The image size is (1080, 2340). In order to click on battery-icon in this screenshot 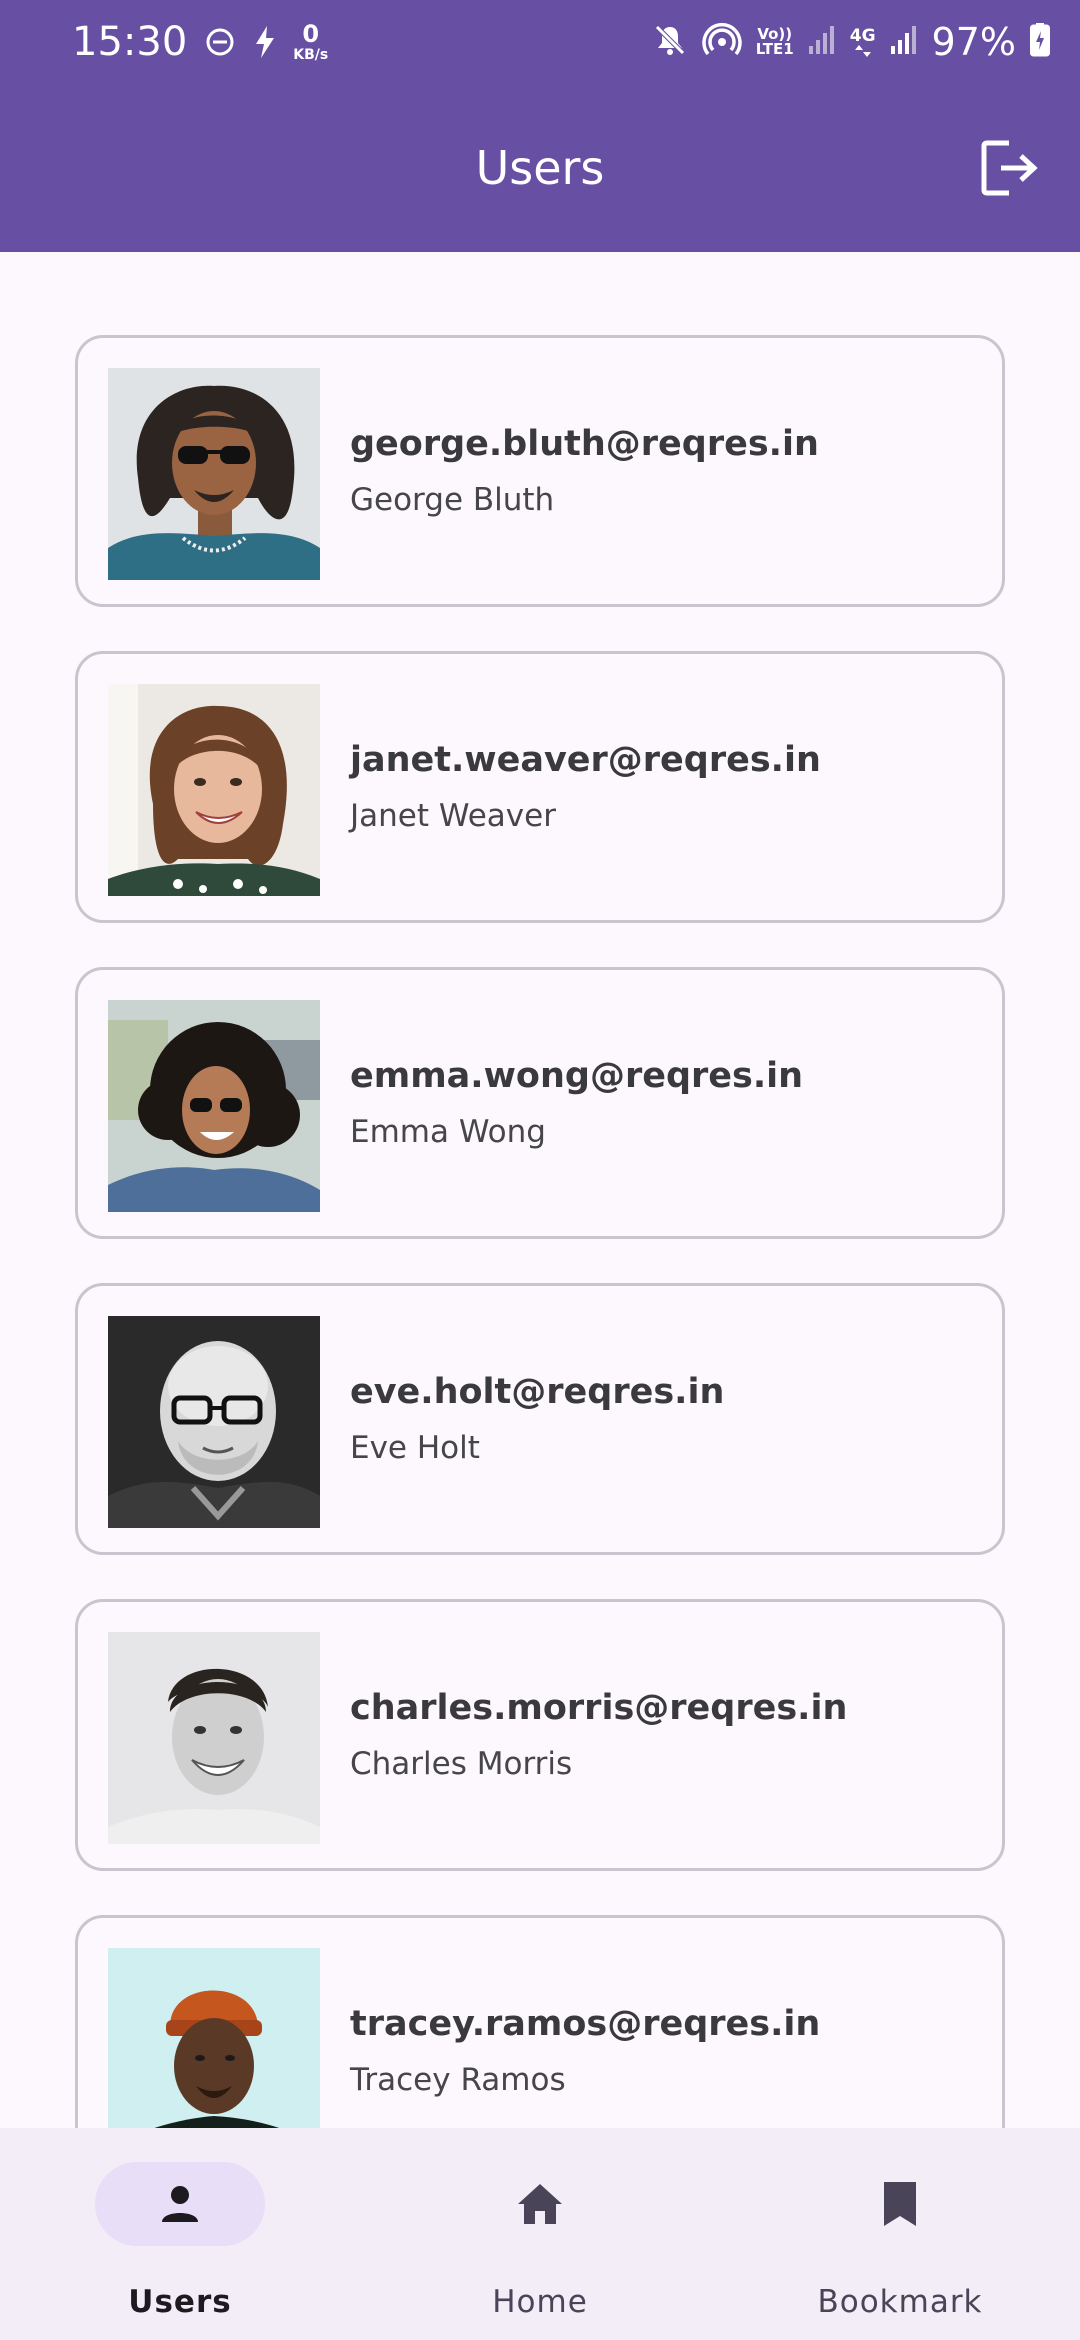, I will do `click(1040, 42)`.